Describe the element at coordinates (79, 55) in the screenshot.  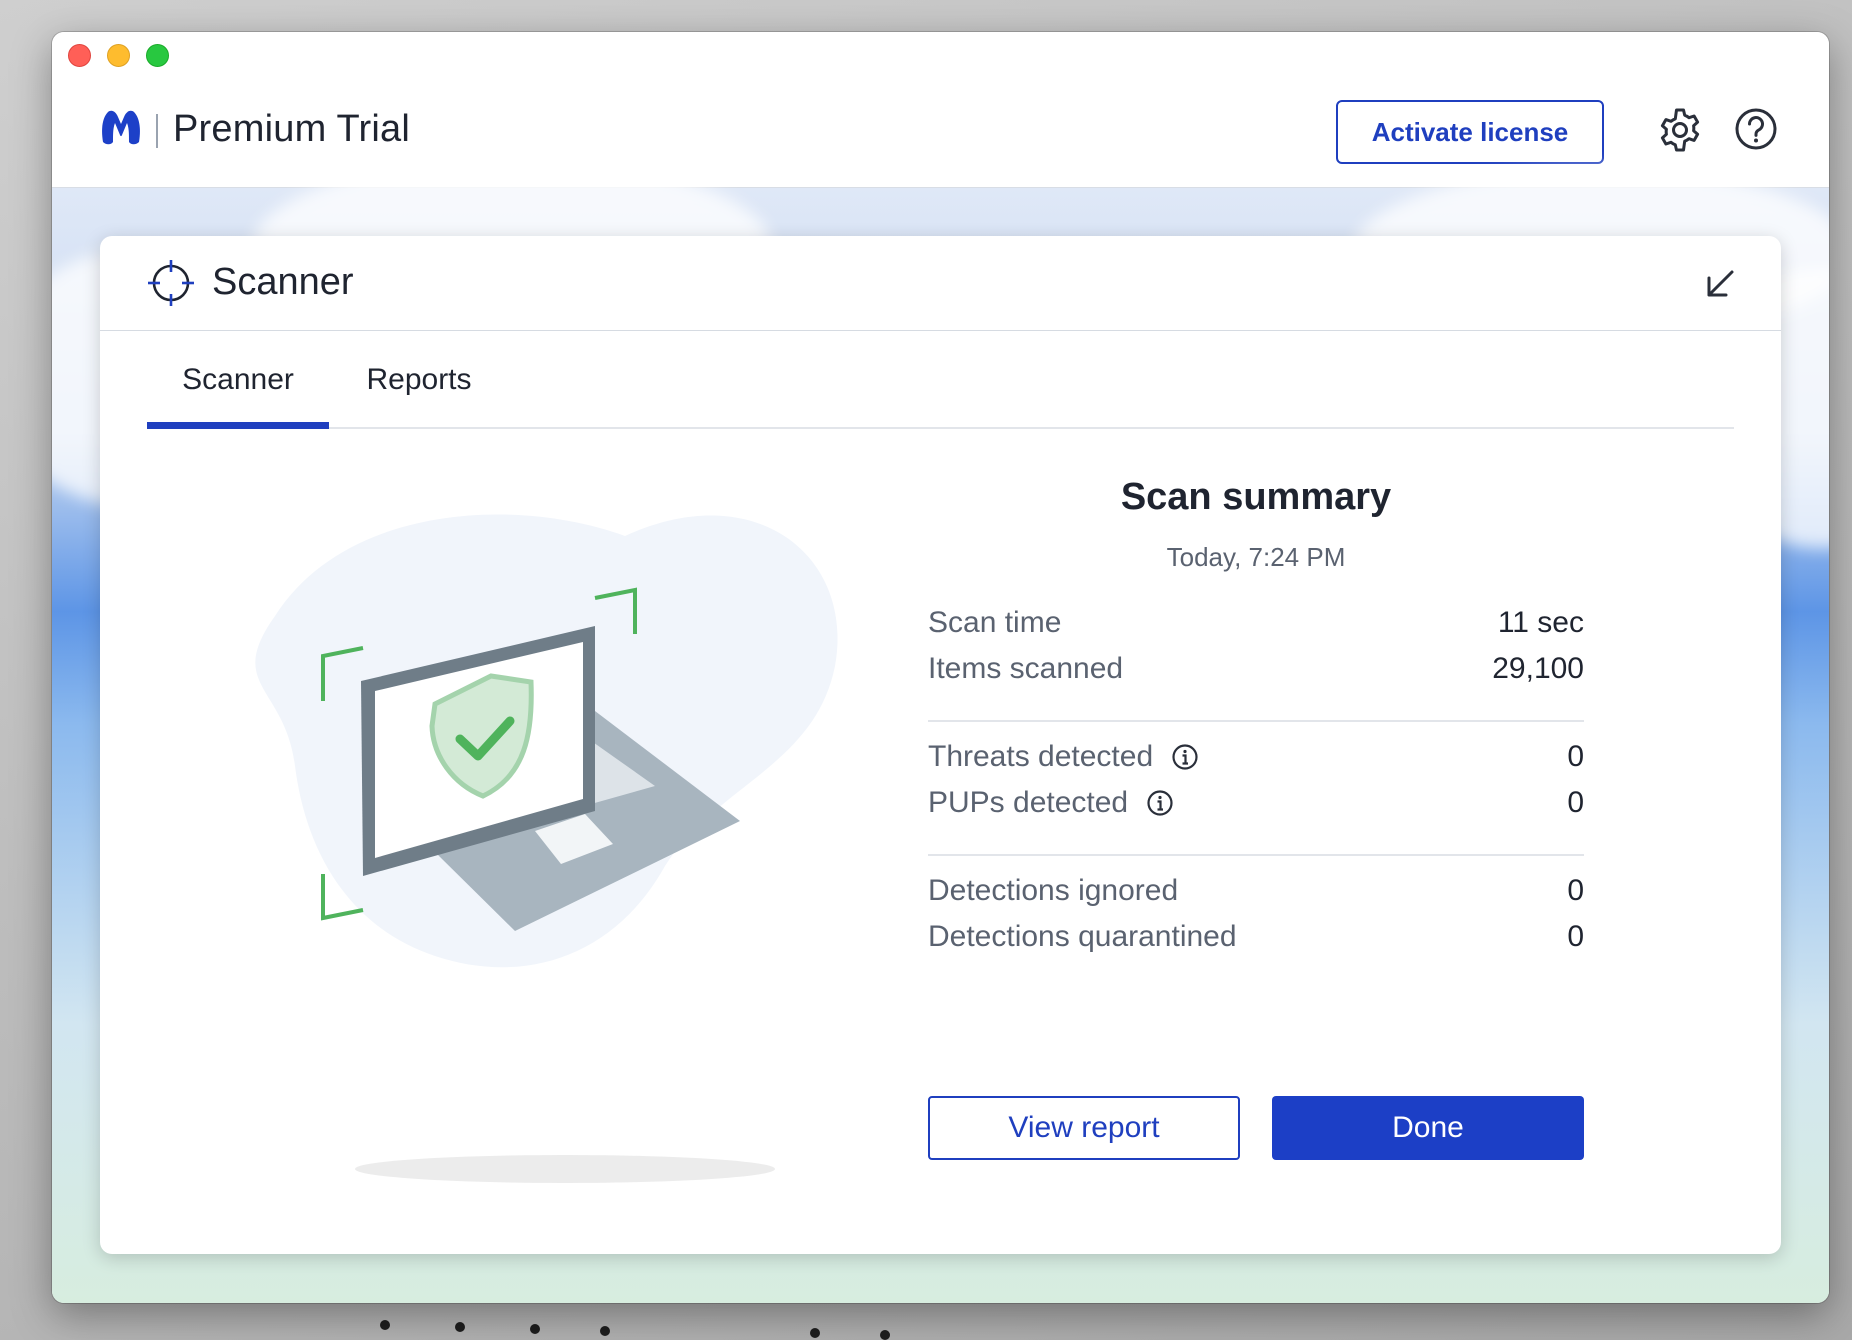
I see `close-window-button` at that location.